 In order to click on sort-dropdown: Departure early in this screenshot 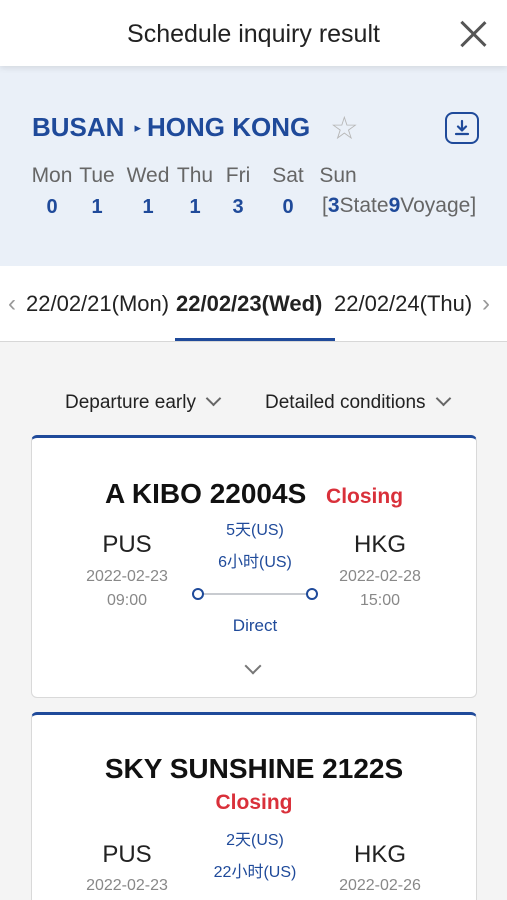, I will do `click(143, 402)`.